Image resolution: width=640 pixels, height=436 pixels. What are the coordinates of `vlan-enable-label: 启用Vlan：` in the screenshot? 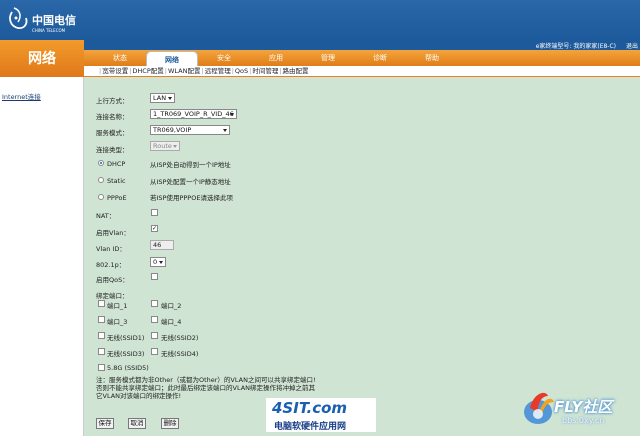 It's located at (113, 233).